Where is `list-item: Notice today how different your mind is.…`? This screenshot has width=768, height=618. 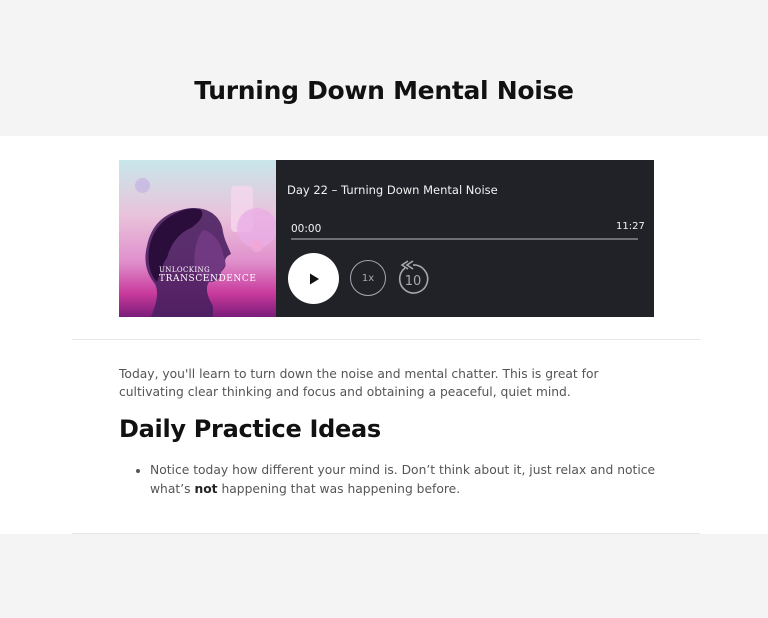 list-item: Notice today how different your mind is.… is located at coordinates (396, 480).